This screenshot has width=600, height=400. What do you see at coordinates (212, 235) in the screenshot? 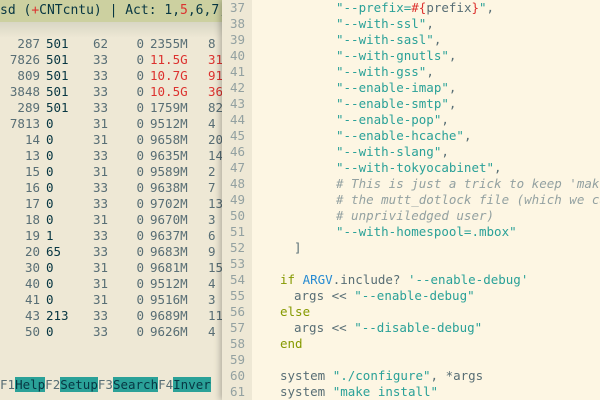
I see `res-cell: 6` at bounding box center [212, 235].